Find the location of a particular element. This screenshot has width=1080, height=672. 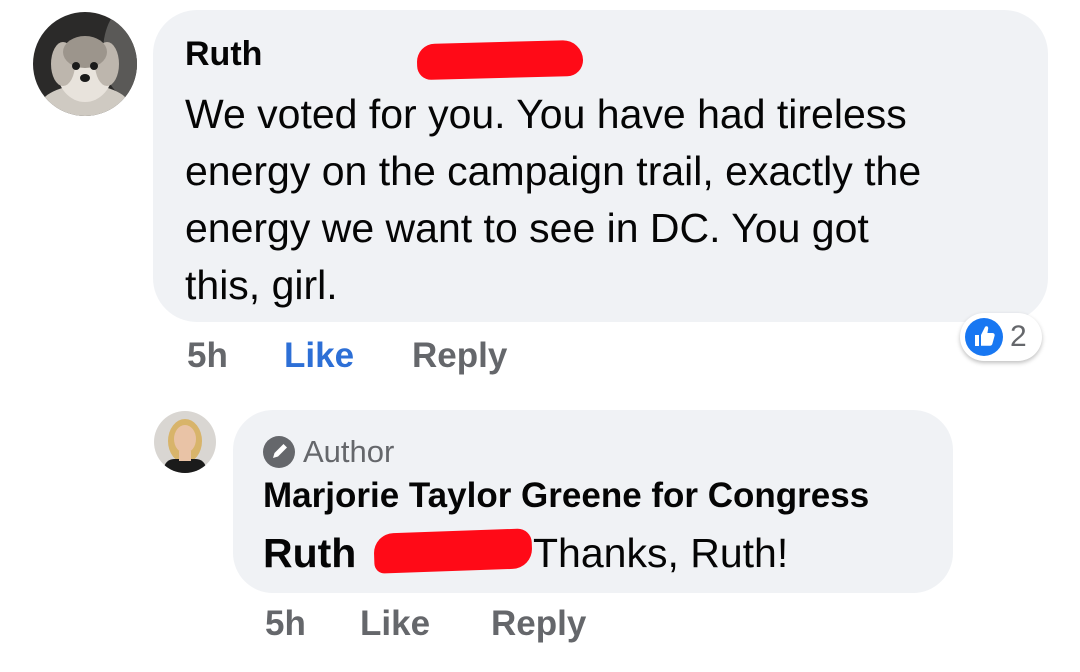

comment-timestamp: 5h is located at coordinates (207, 356).